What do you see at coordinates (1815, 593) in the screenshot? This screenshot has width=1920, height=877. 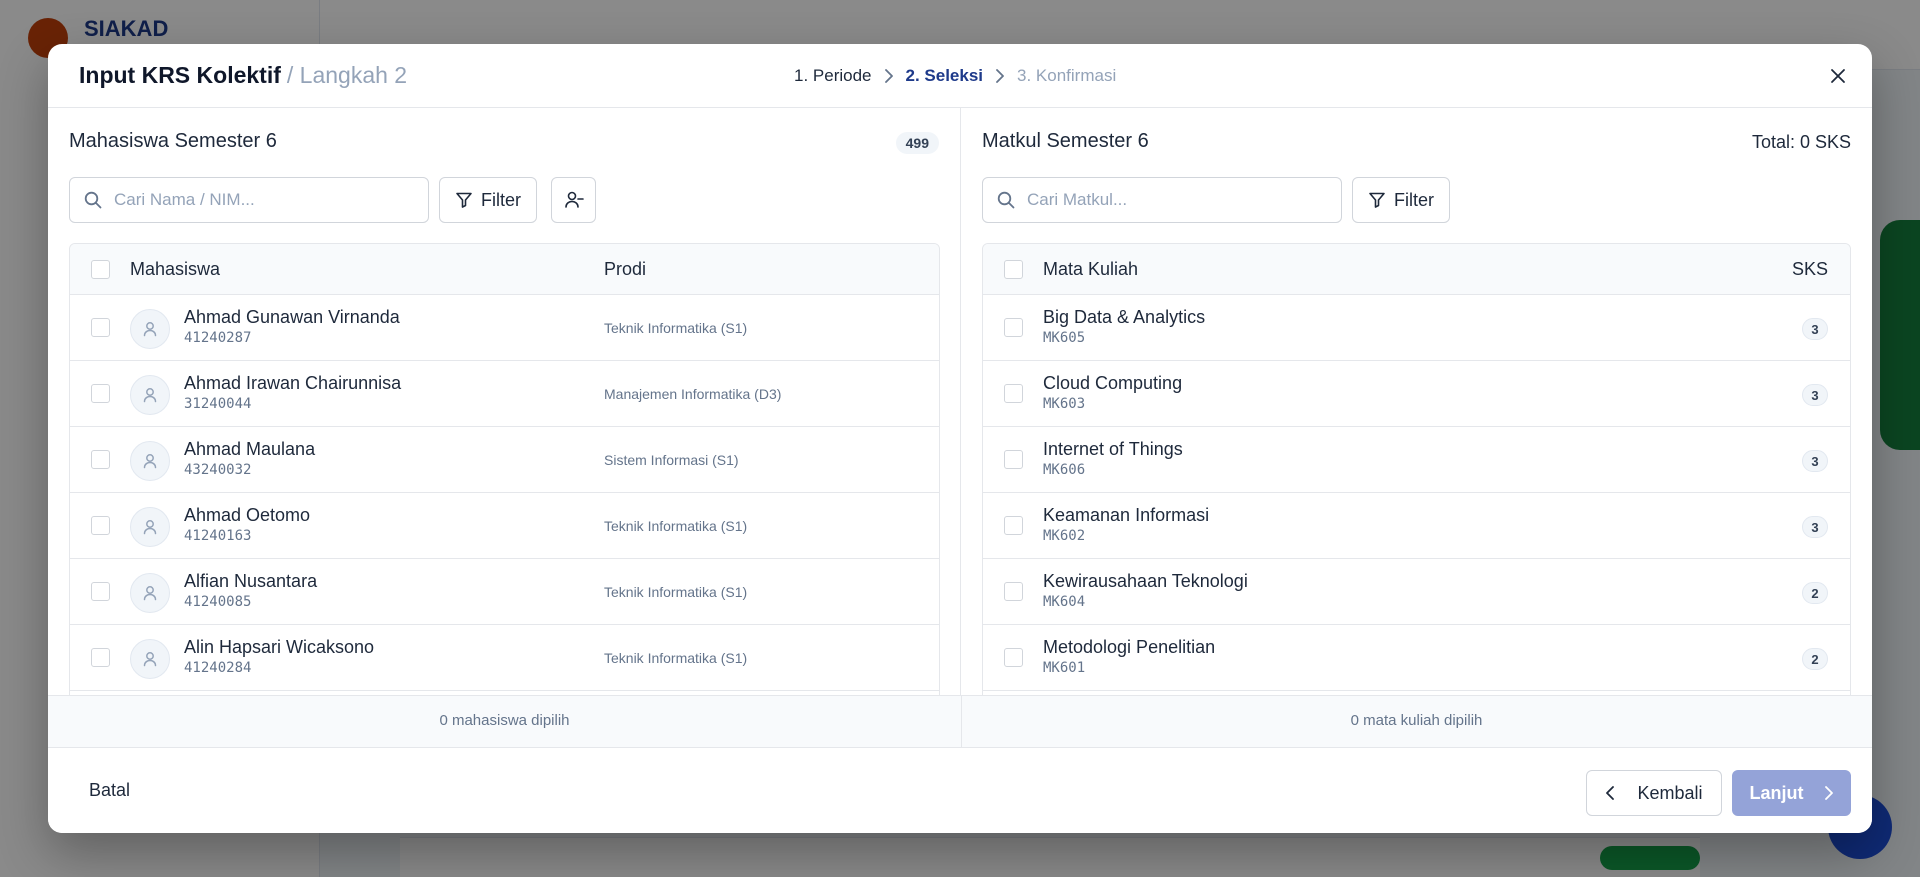 I see `sks-badge: 2` at bounding box center [1815, 593].